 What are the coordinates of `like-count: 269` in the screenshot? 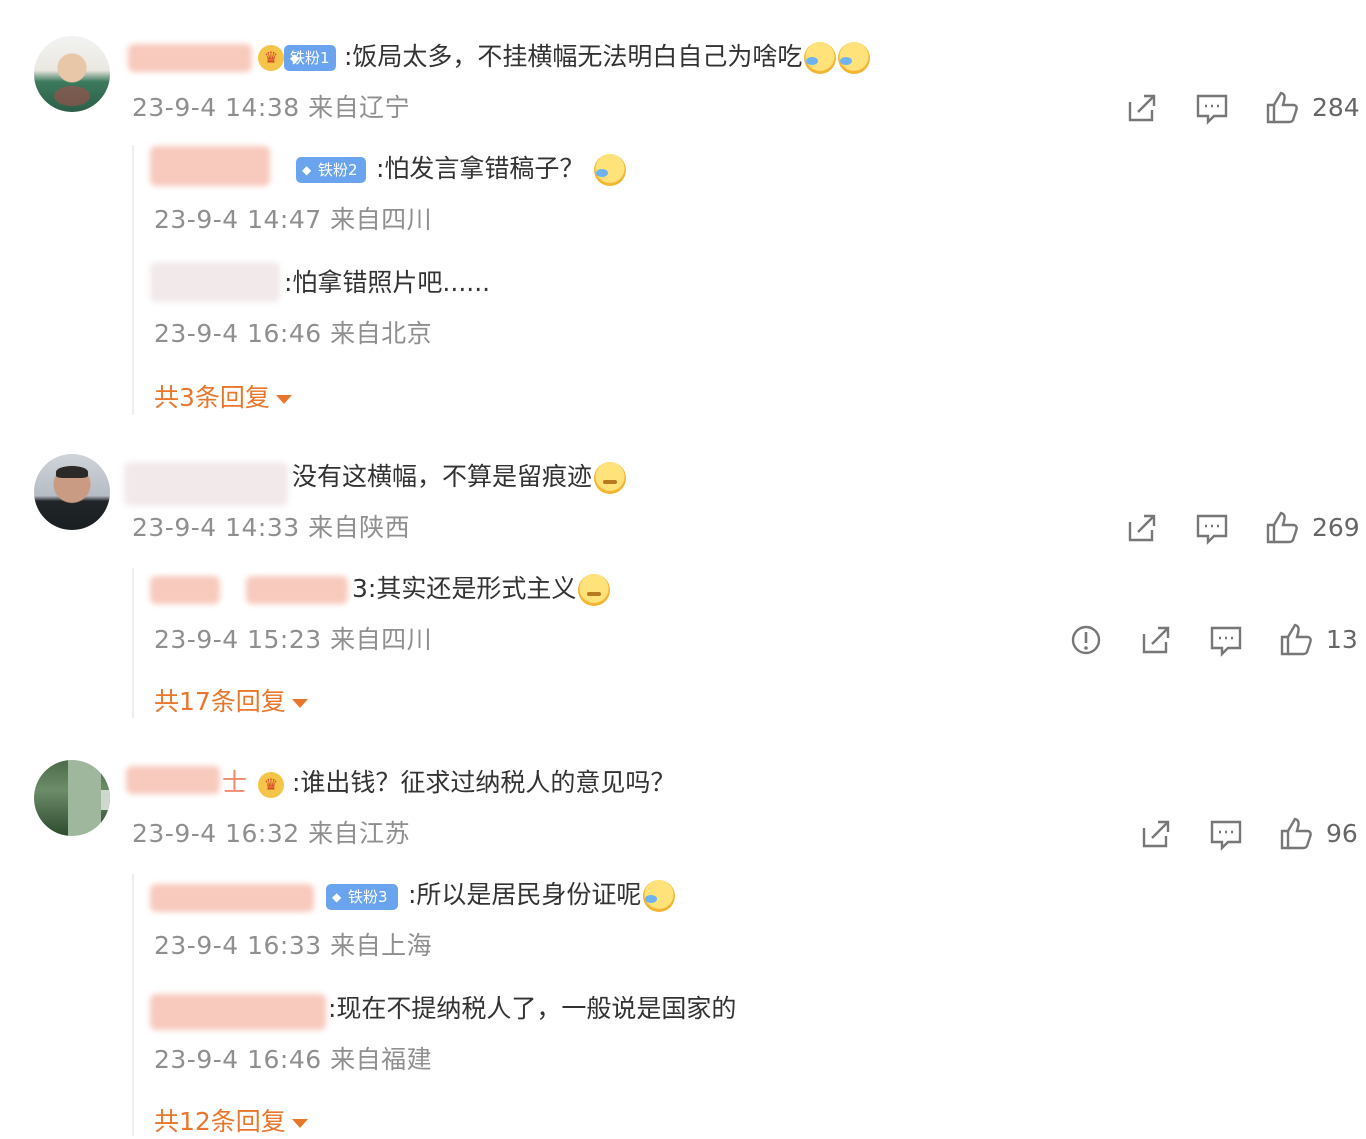 It's located at (1336, 527).